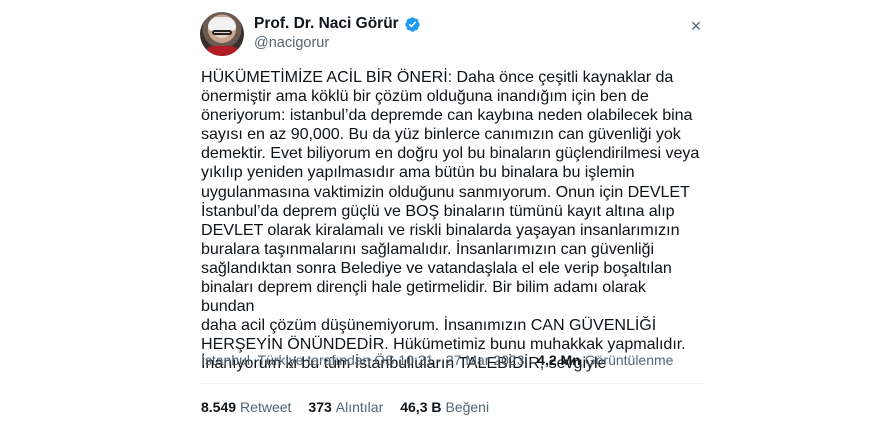  What do you see at coordinates (291, 43) in the screenshot?
I see `author-handle: @nacigorur` at bounding box center [291, 43].